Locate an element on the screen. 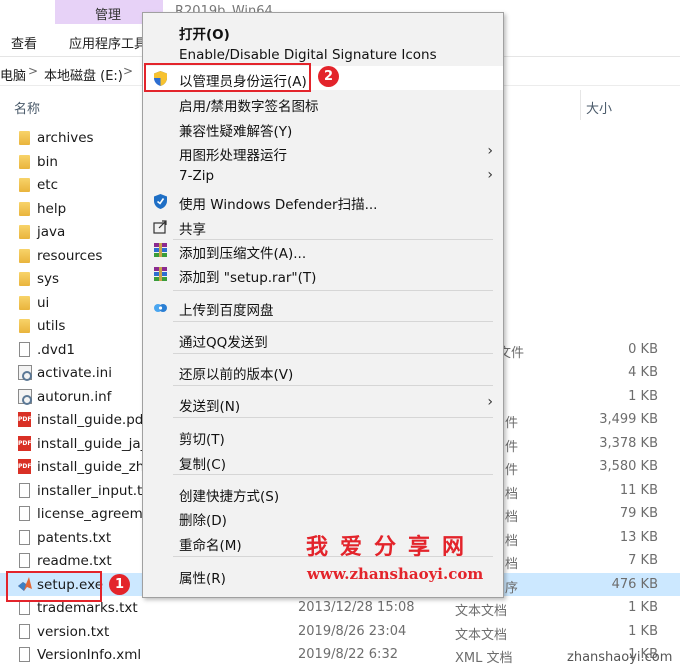  menu-item-label: 共享 is located at coordinates (192, 230).